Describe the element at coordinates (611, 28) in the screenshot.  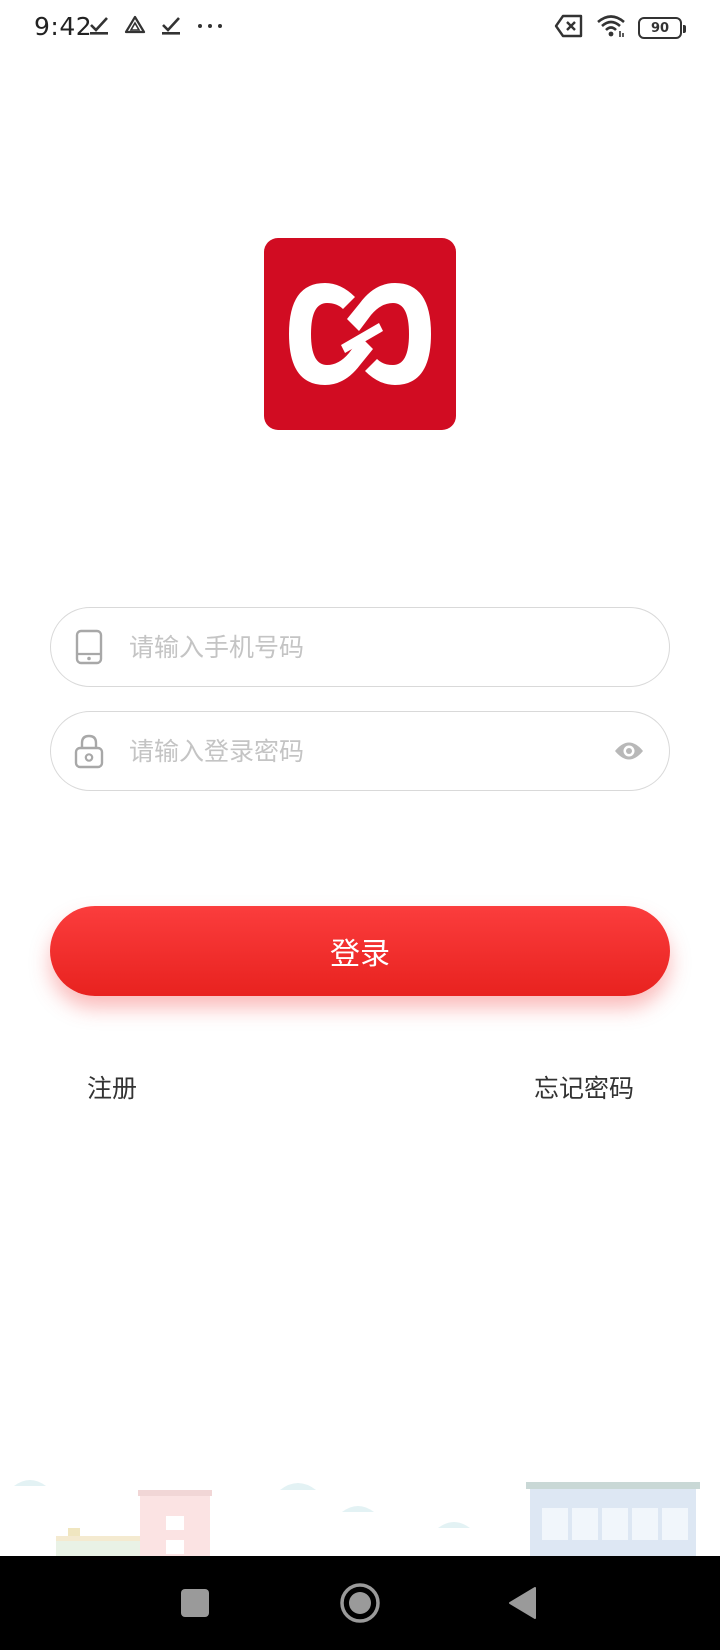
I see `wifi-icon` at that location.